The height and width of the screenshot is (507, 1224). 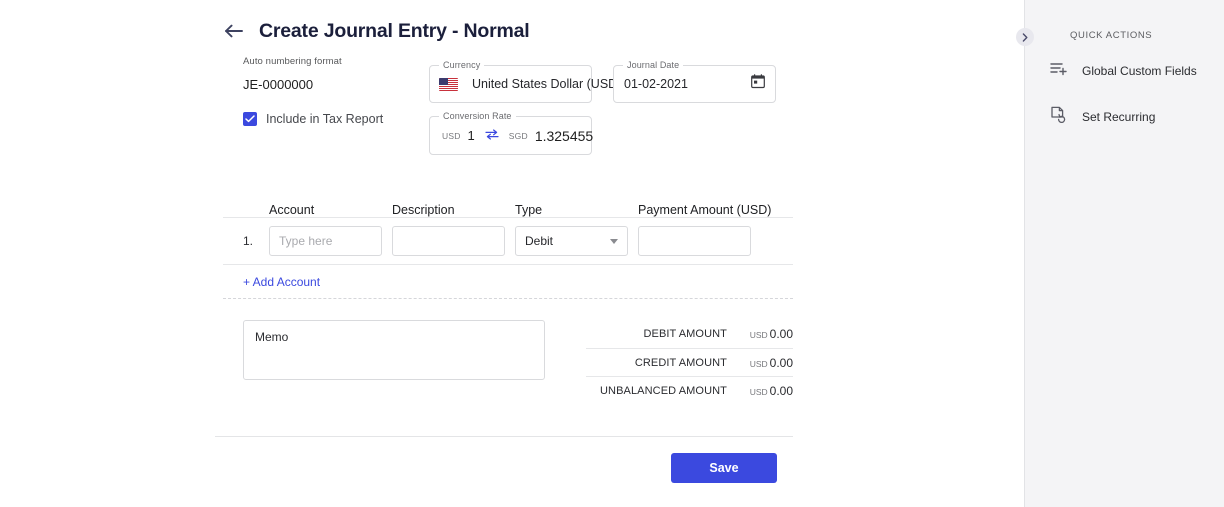 What do you see at coordinates (325, 119) in the screenshot?
I see `include-tax-report-label: Include in Tax Report` at bounding box center [325, 119].